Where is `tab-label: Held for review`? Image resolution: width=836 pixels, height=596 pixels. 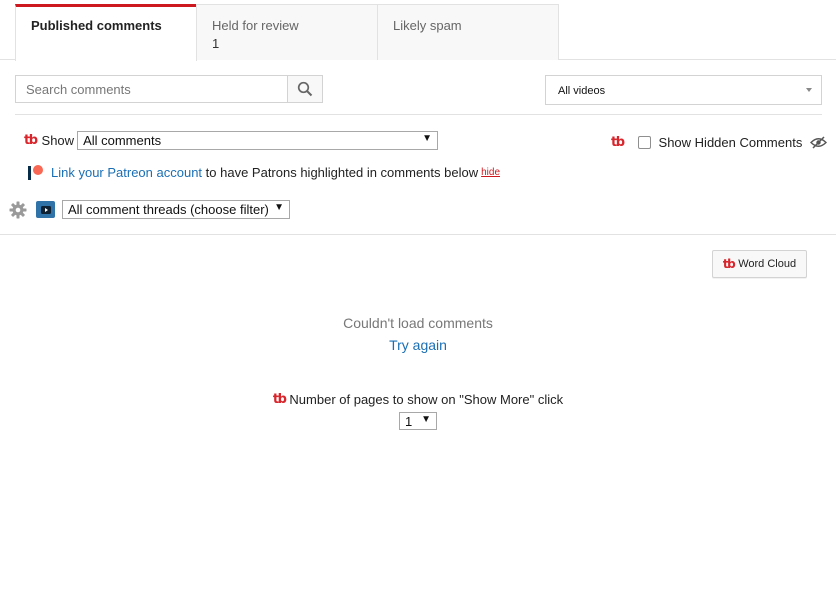
tab-label: Held for review is located at coordinates (255, 25).